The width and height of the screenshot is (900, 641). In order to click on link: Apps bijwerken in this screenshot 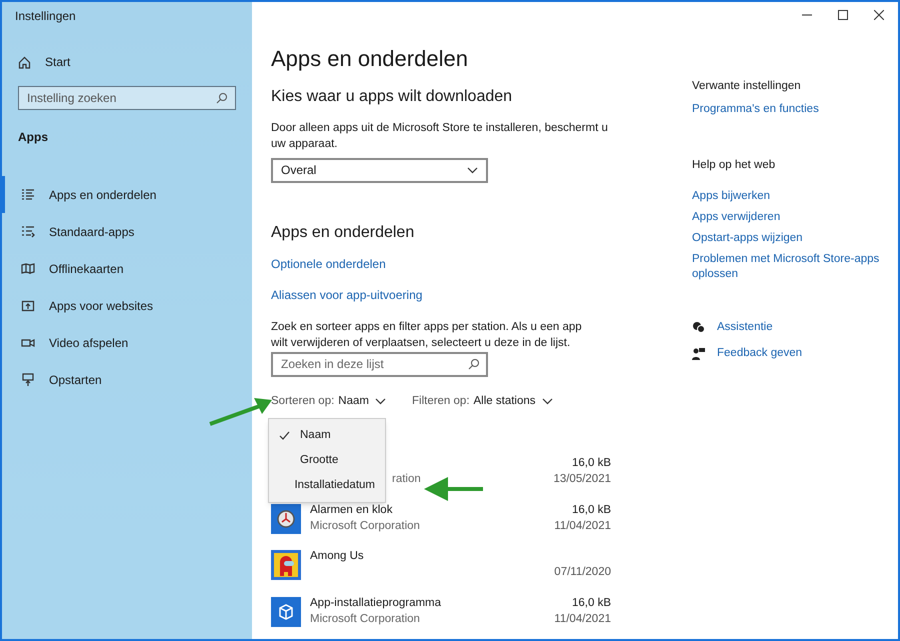, I will do `click(787, 196)`.